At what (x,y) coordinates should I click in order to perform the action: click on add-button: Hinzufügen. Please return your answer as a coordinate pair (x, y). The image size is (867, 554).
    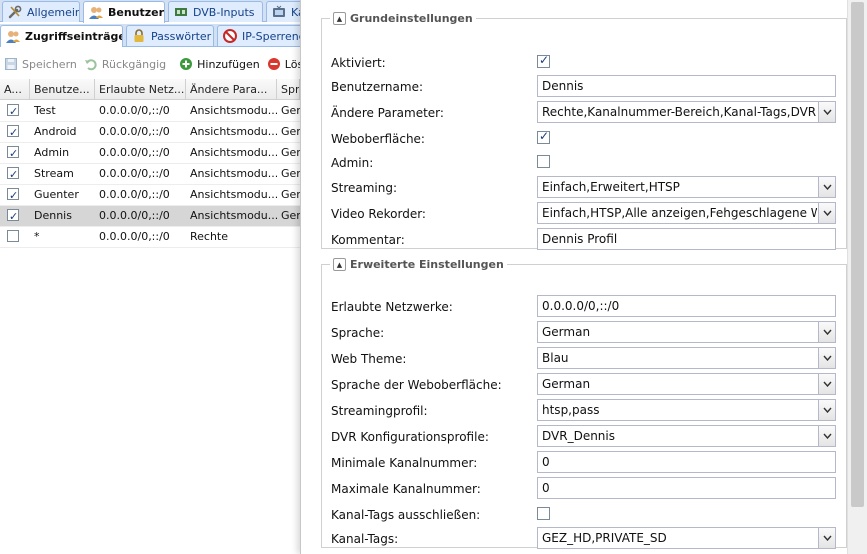
    Looking at the image, I should click on (219, 64).